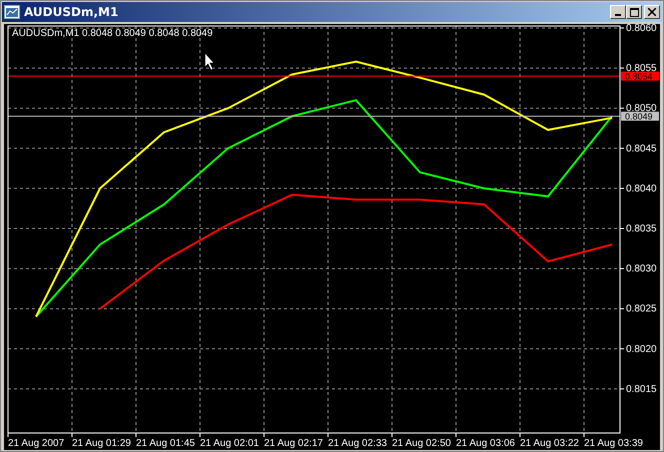 The width and height of the screenshot is (664, 452). What do you see at coordinates (641, 108) in the screenshot?
I see `price-axis-label: 0.8050` at bounding box center [641, 108].